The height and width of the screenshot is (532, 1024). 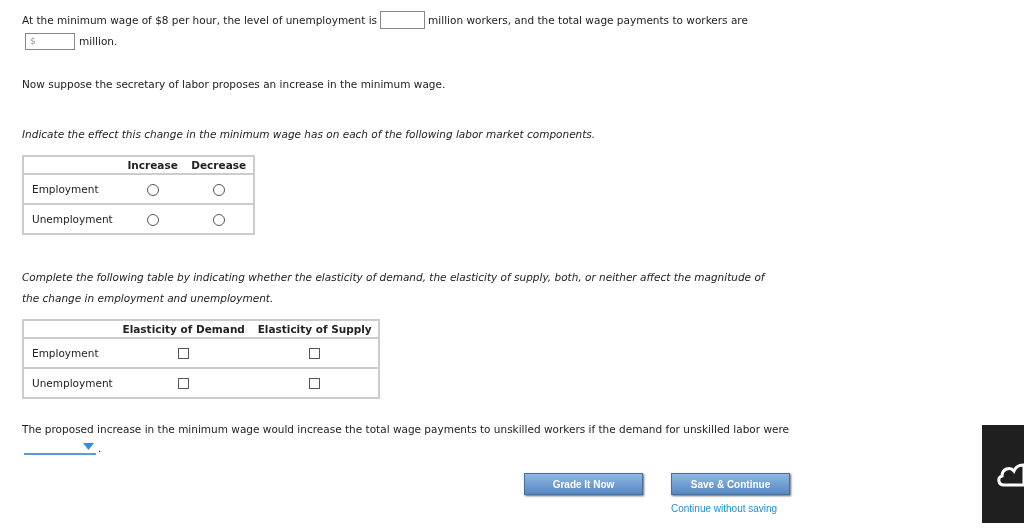 I want to click on action-button: Grade It Now, so click(x=583, y=484).